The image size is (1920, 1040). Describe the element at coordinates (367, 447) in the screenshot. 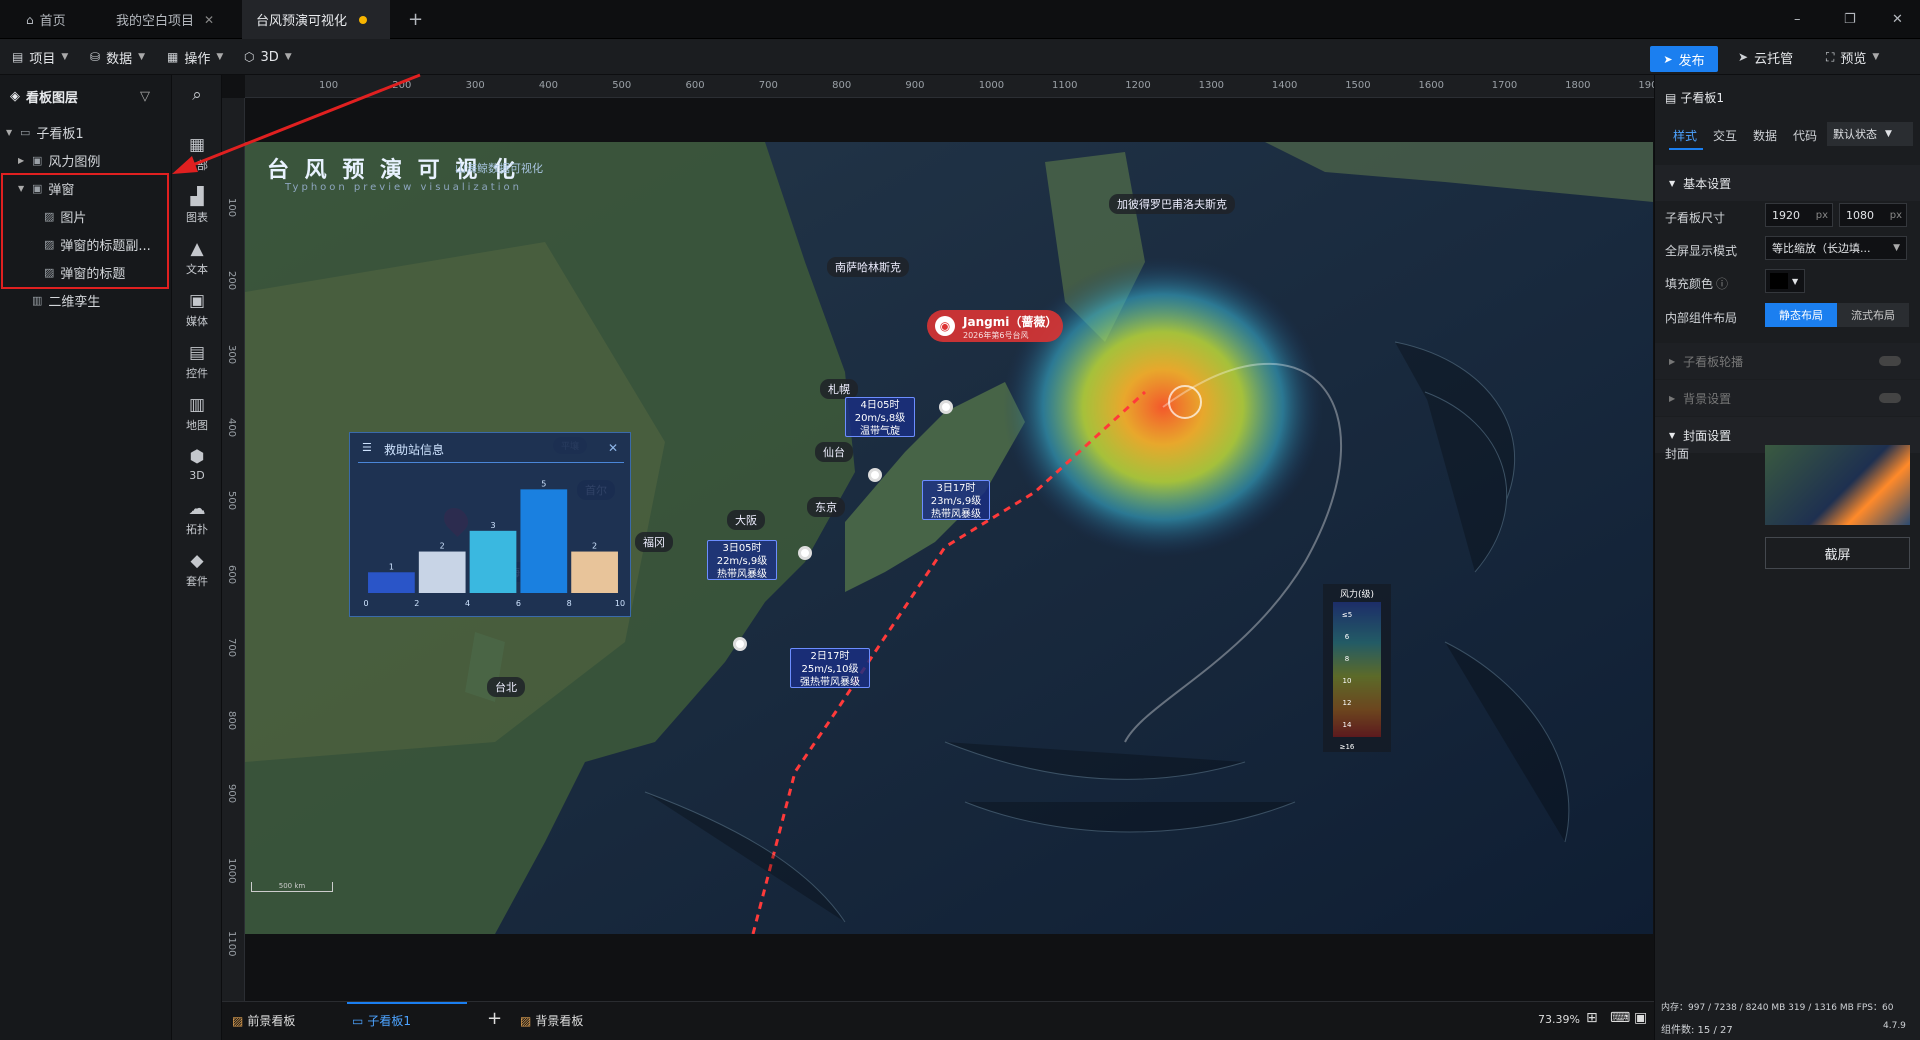

I see `list-icon: ☰` at that location.